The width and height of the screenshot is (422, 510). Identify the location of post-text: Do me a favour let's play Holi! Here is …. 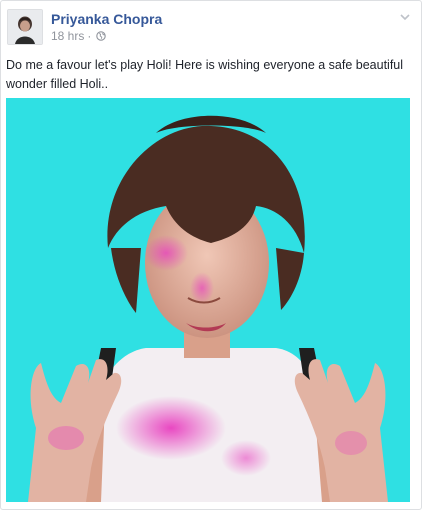
(205, 74).